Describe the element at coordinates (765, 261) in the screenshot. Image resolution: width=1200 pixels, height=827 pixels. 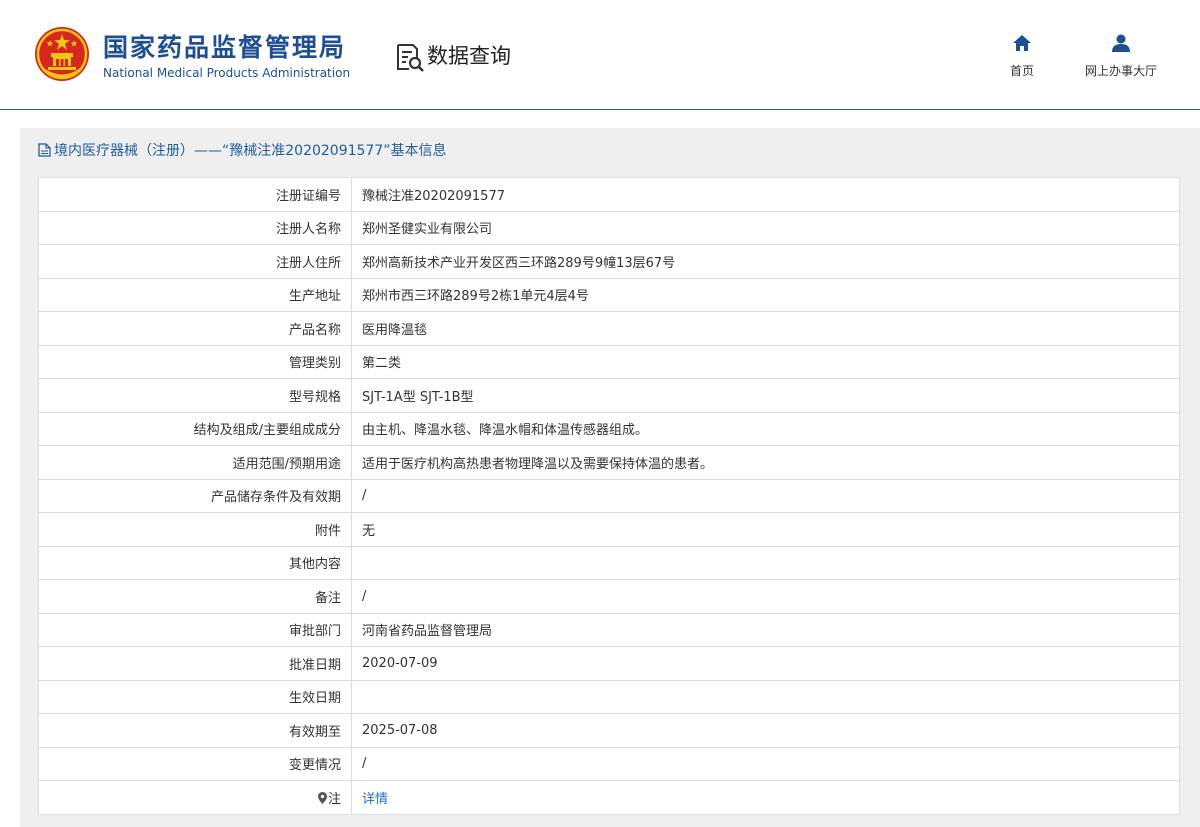
I see `field-value: 郑州高新技术产业开发区西三环路289号9幢13层67号` at that location.